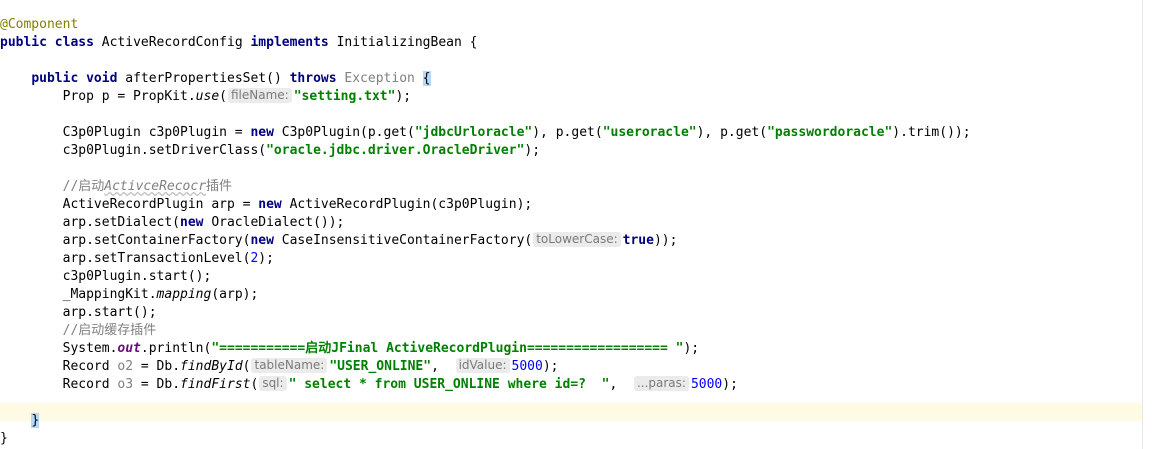 This screenshot has height=449, width=1152. Describe the element at coordinates (665, 240) in the screenshot. I see `code-text: ));` at that location.